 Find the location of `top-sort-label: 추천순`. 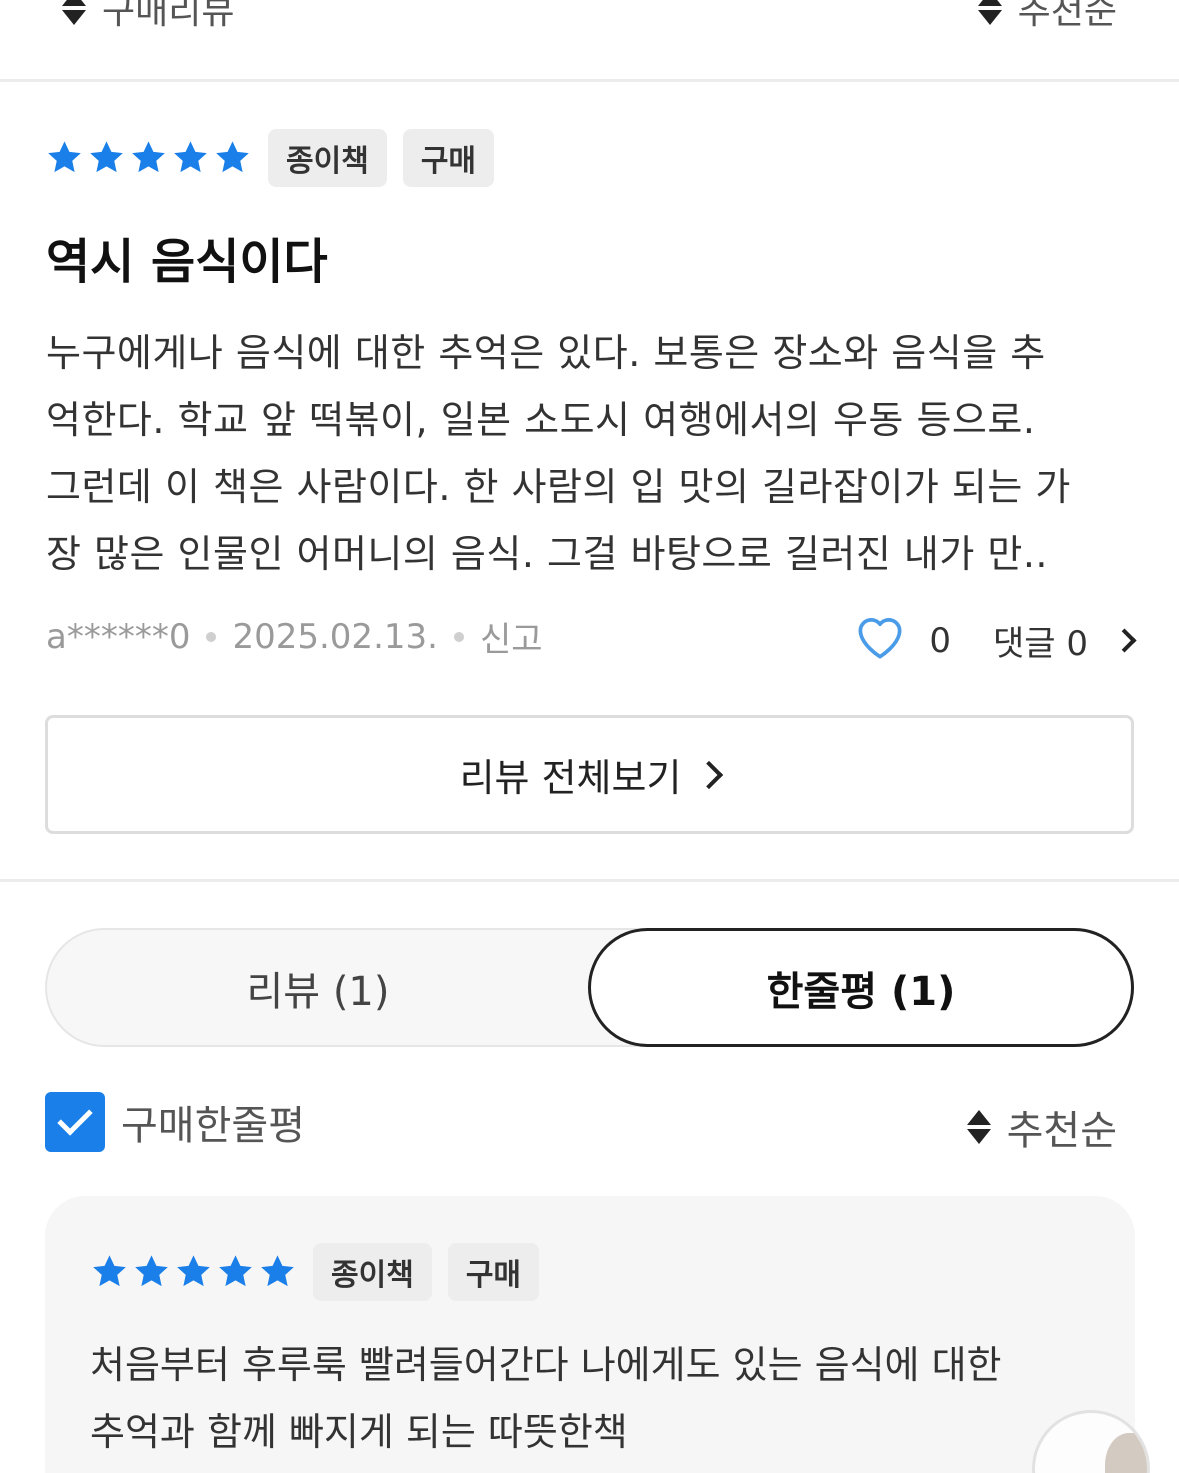

top-sort-label: 추천순 is located at coordinates (1067, 16).